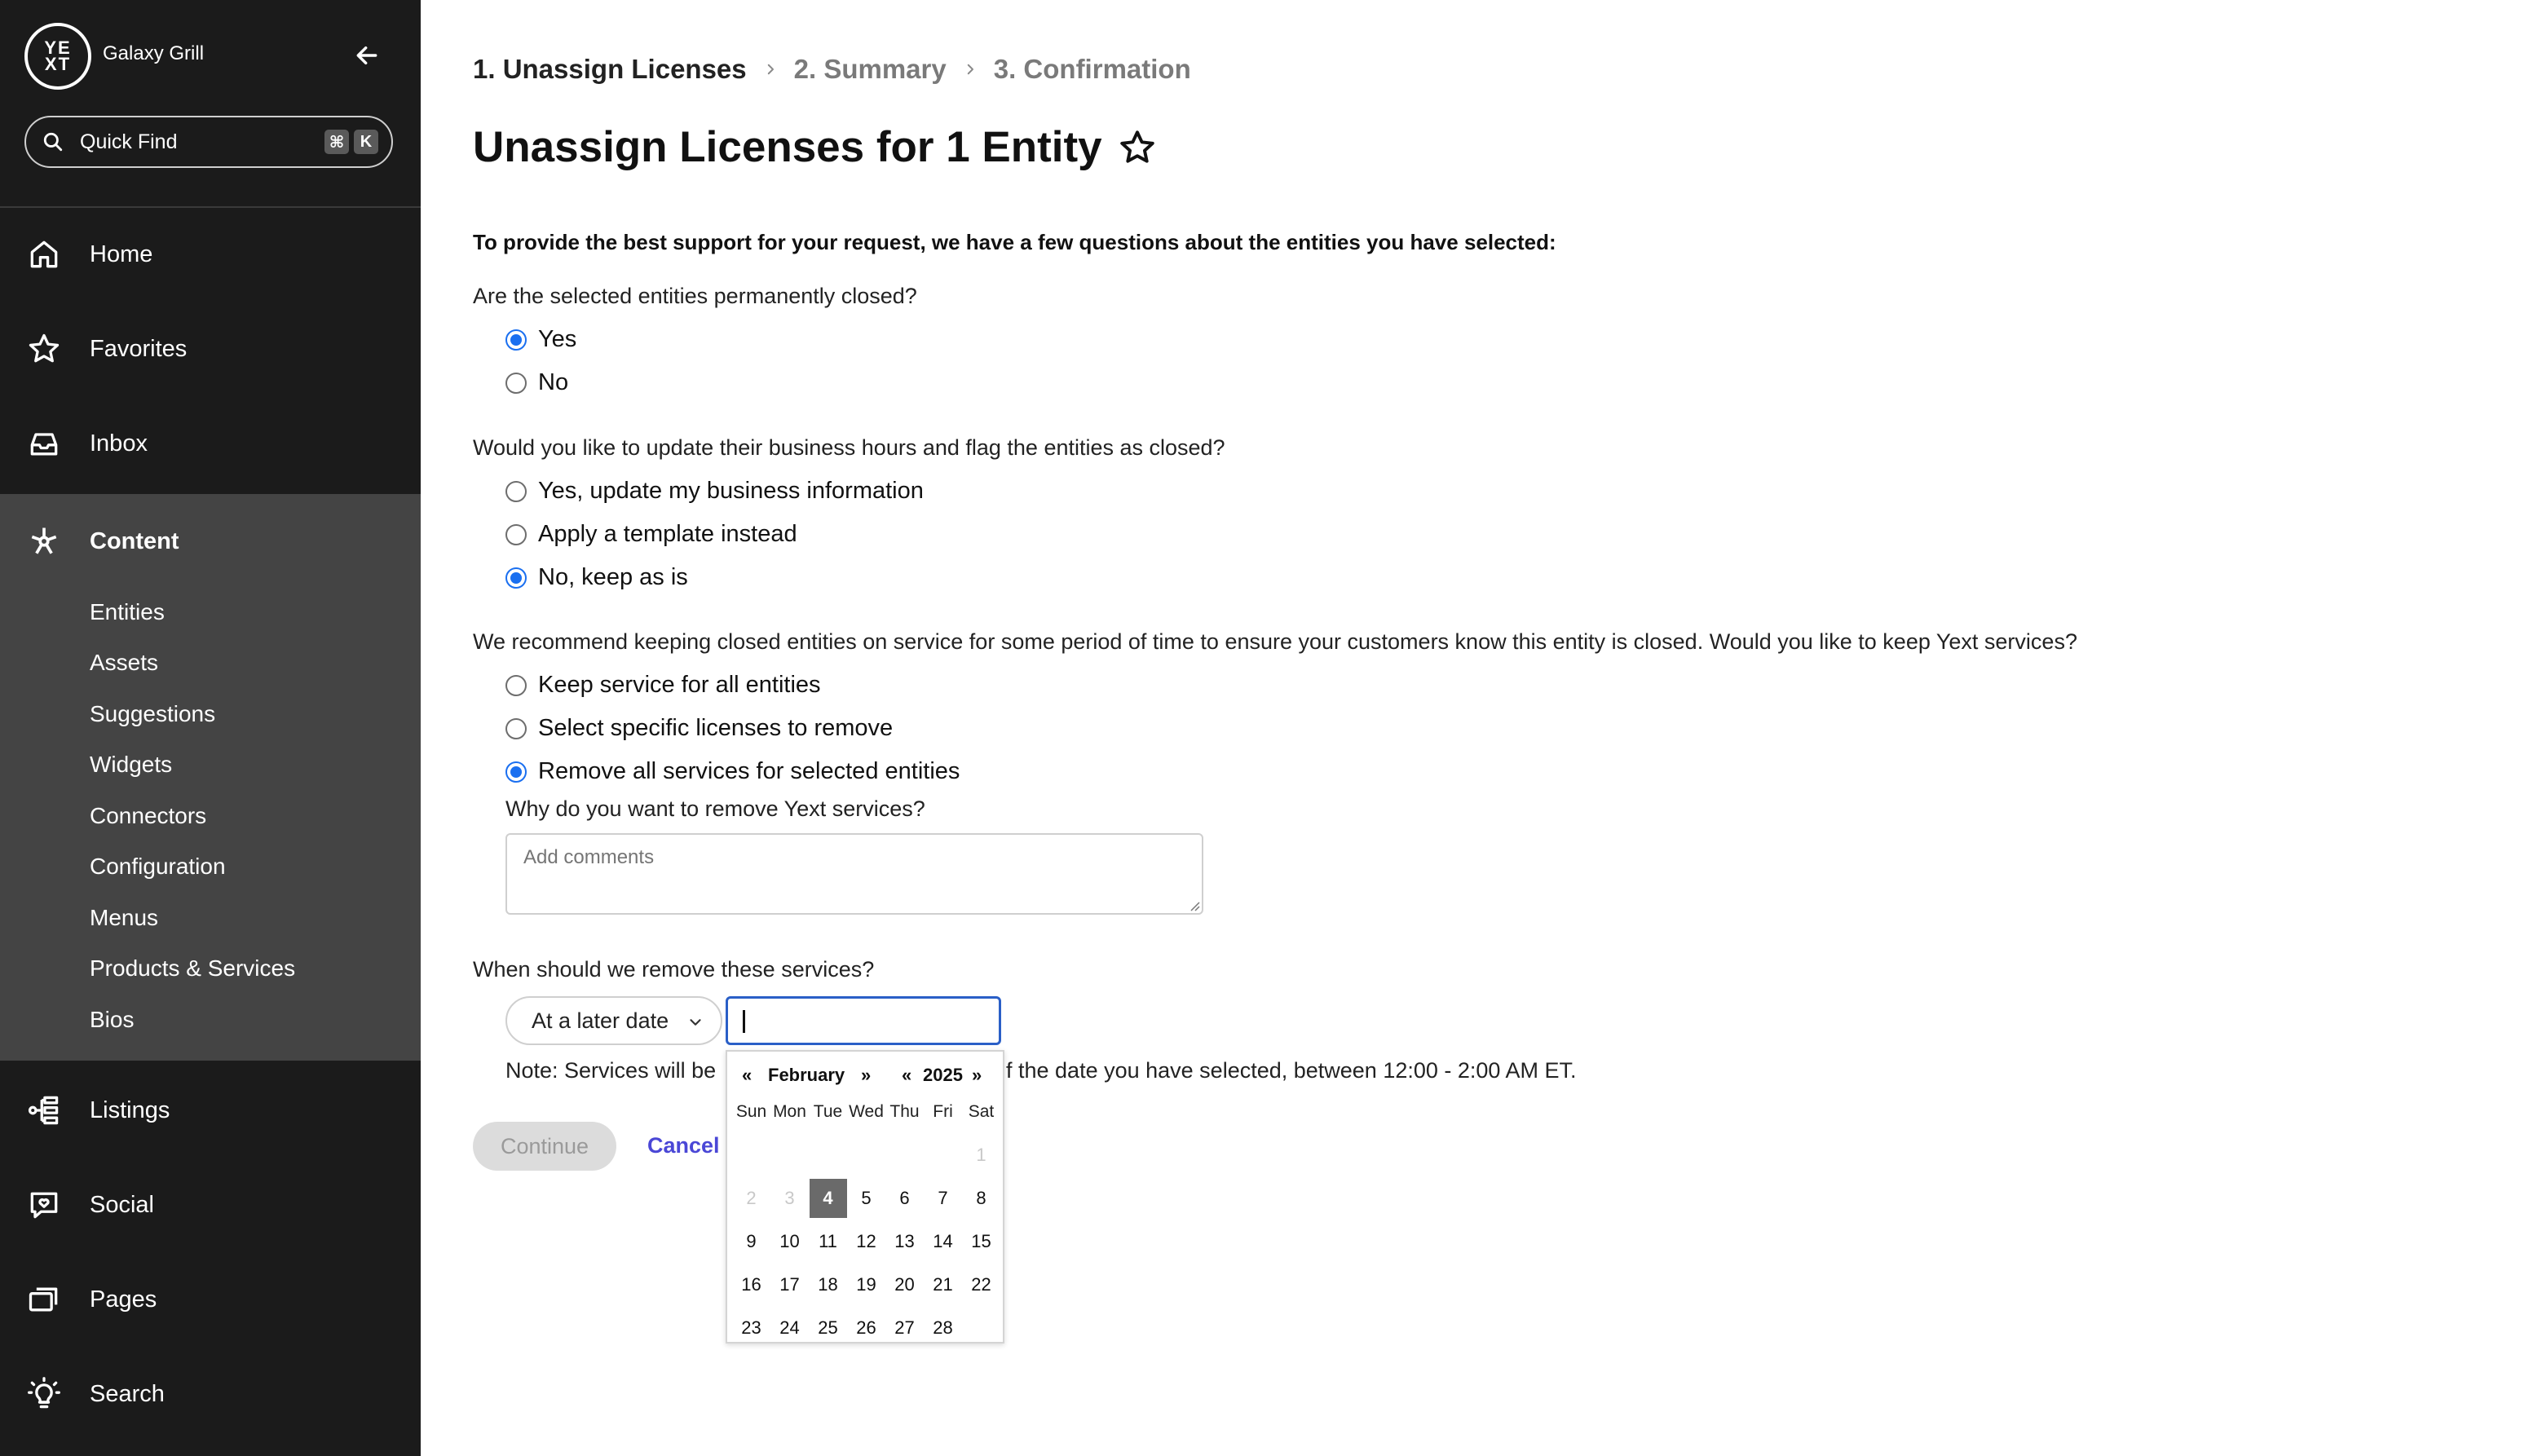 This screenshot has height=1456, width=2529. What do you see at coordinates (866, 1285) in the screenshot?
I see `calendar-day: 19` at bounding box center [866, 1285].